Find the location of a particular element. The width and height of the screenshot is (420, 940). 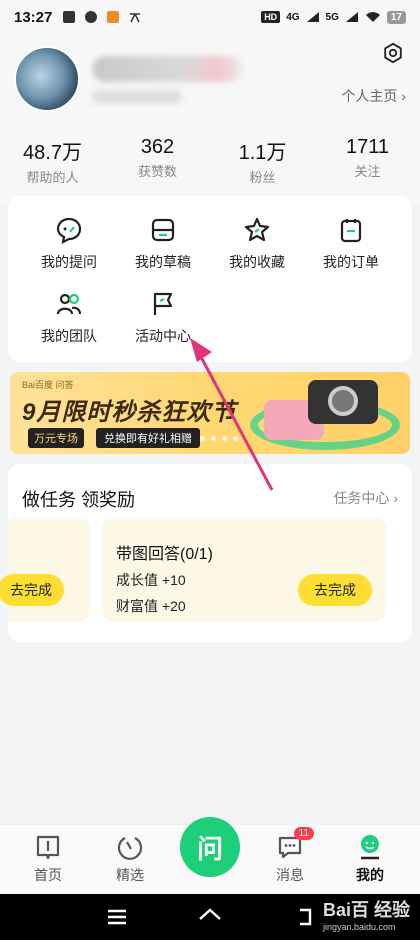

team-icon is located at coordinates (69, 304).